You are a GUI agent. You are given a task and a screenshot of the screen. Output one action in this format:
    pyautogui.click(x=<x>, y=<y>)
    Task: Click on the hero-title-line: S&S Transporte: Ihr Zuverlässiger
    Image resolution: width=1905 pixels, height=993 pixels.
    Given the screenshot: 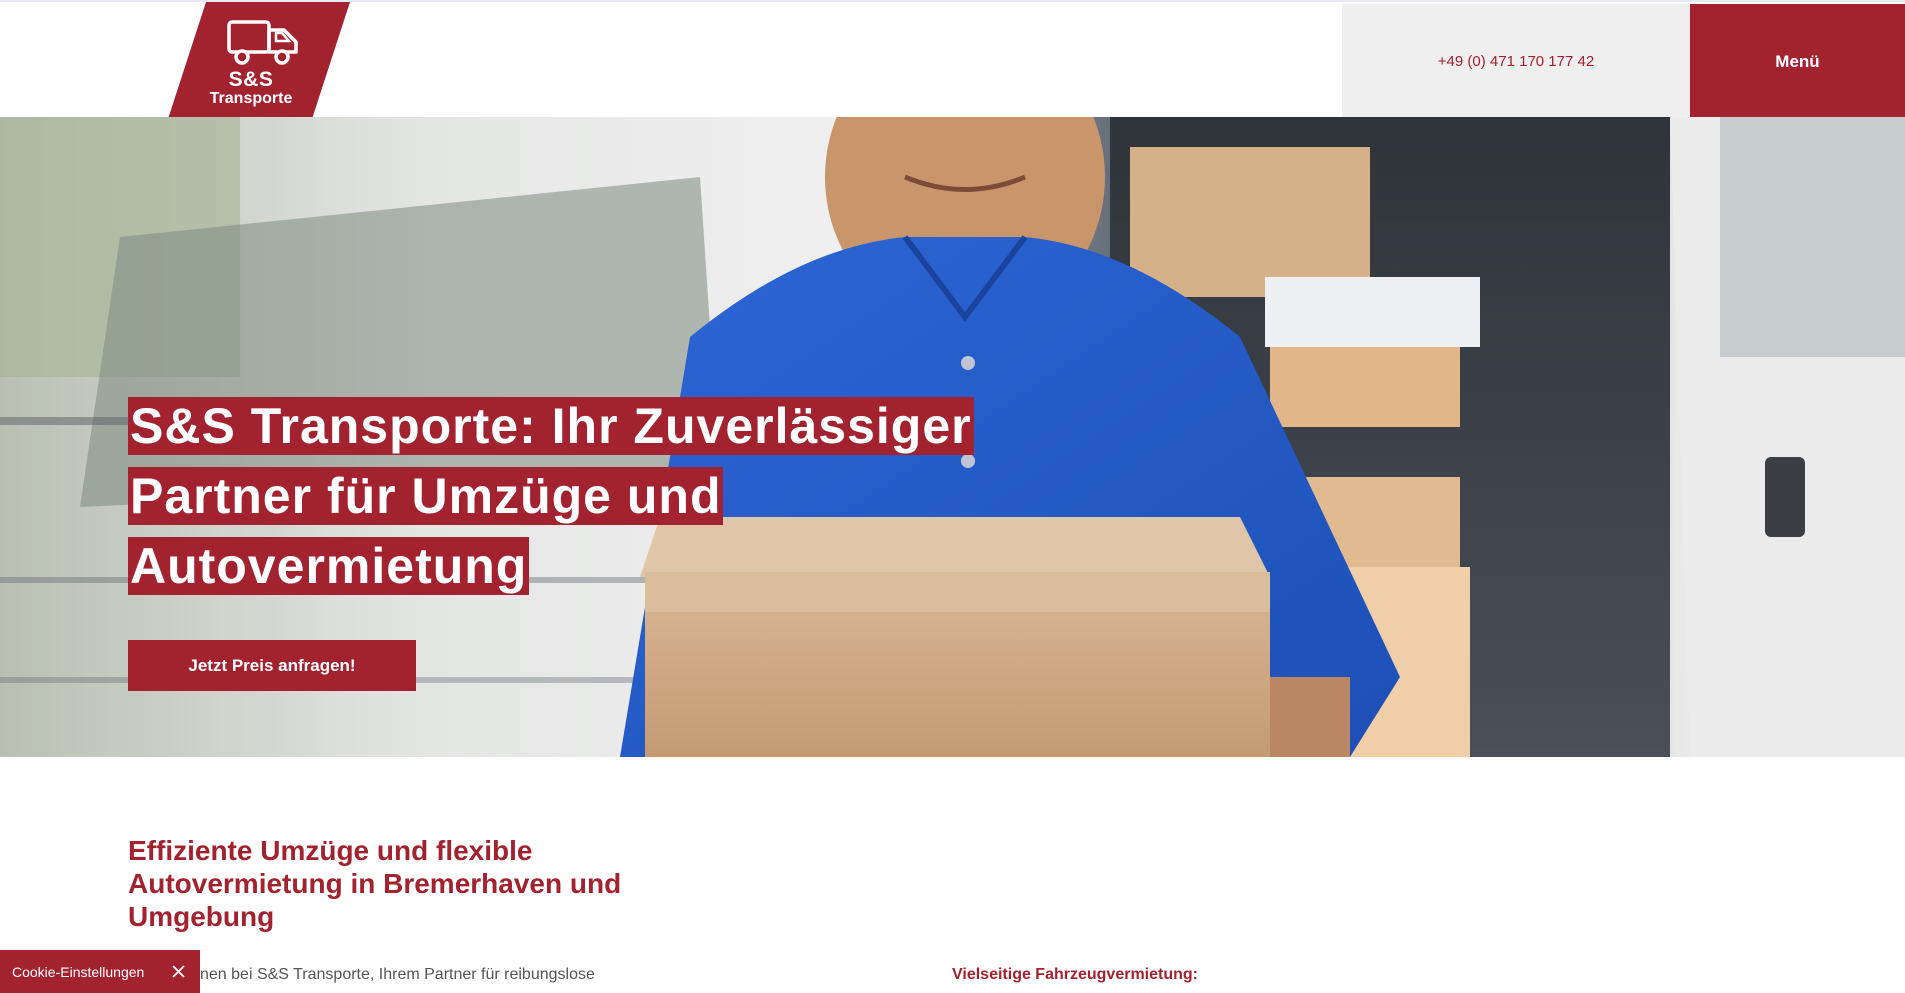 What is the action you would take?
    pyautogui.click(x=551, y=426)
    